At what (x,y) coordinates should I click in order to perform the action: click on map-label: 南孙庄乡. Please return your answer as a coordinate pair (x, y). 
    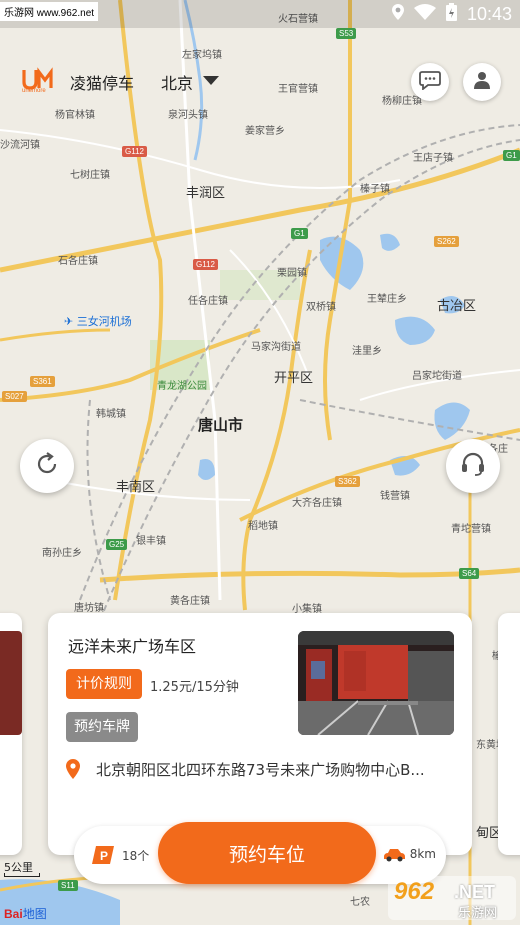
    Looking at the image, I should click on (62, 553).